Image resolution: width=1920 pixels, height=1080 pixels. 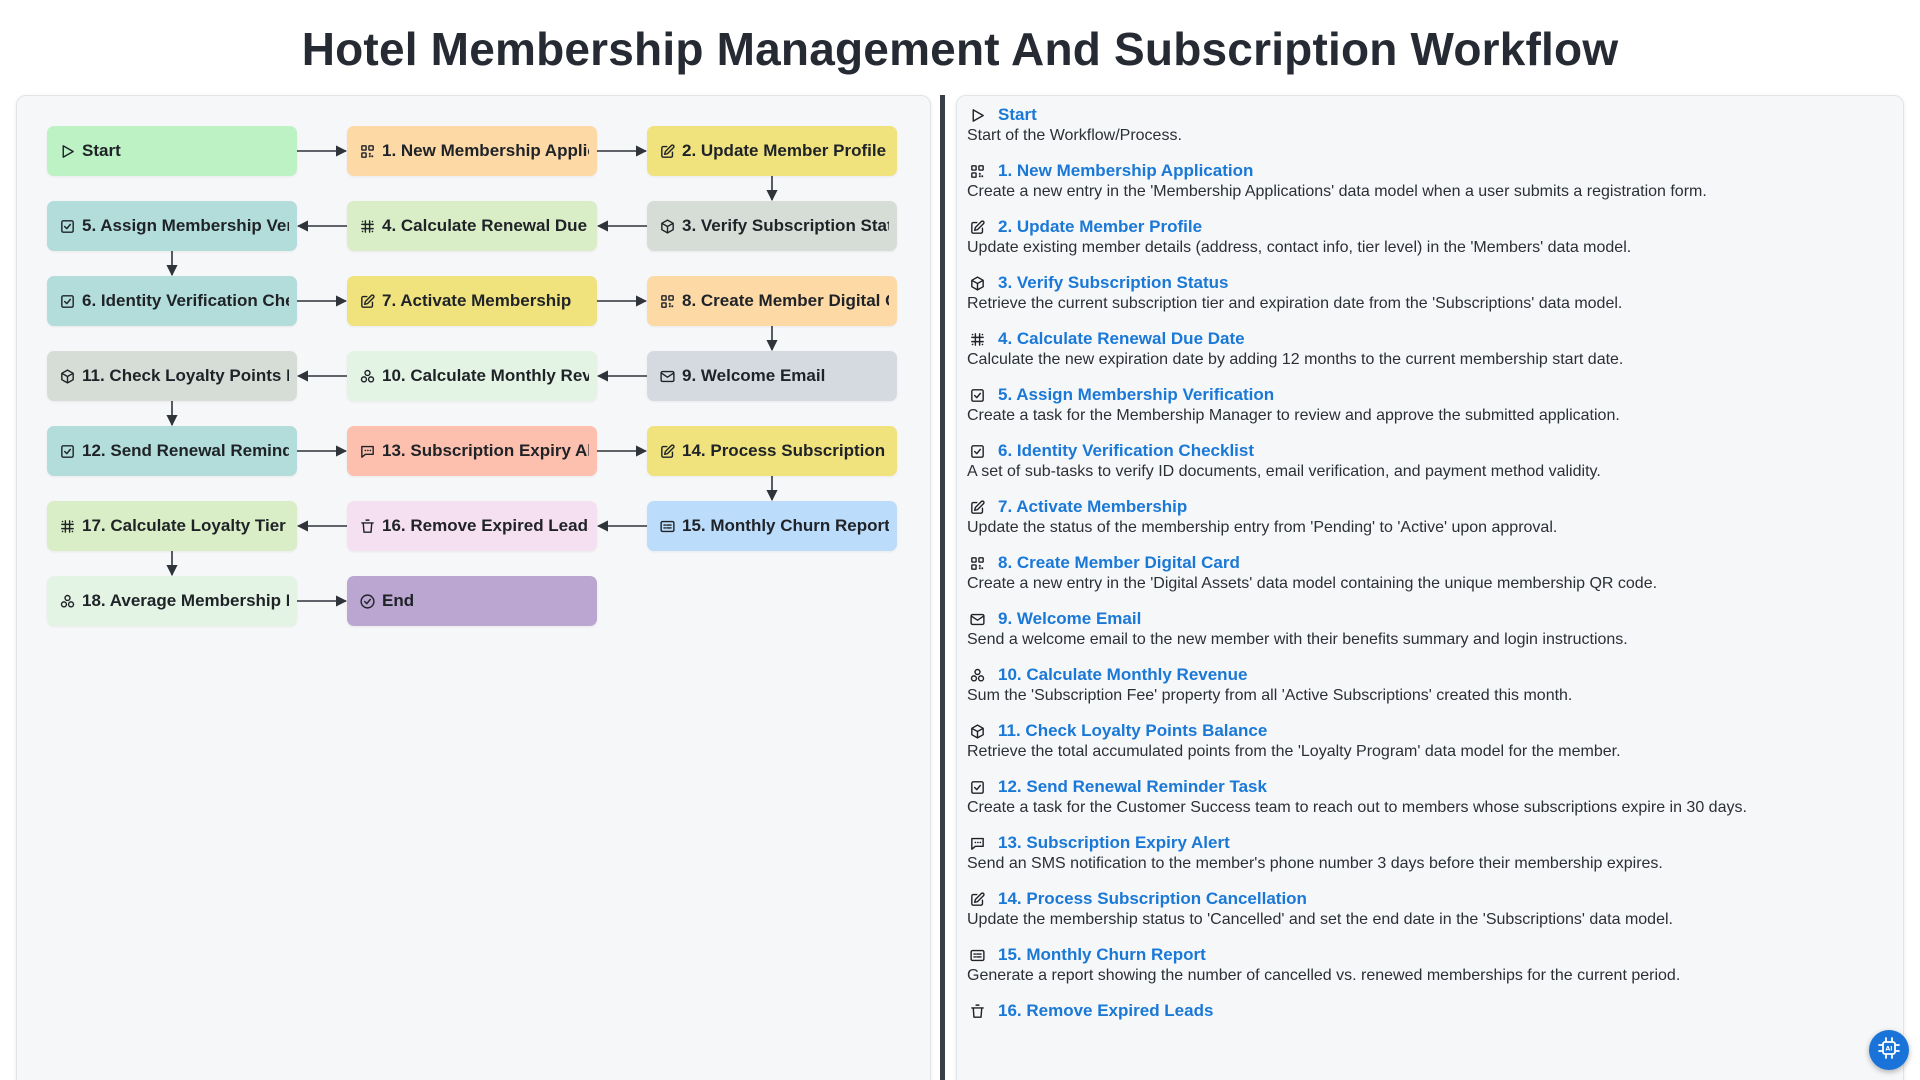 What do you see at coordinates (1114, 843) in the screenshot?
I see `step-title-link: 13. Subscription Expiry Alert` at bounding box center [1114, 843].